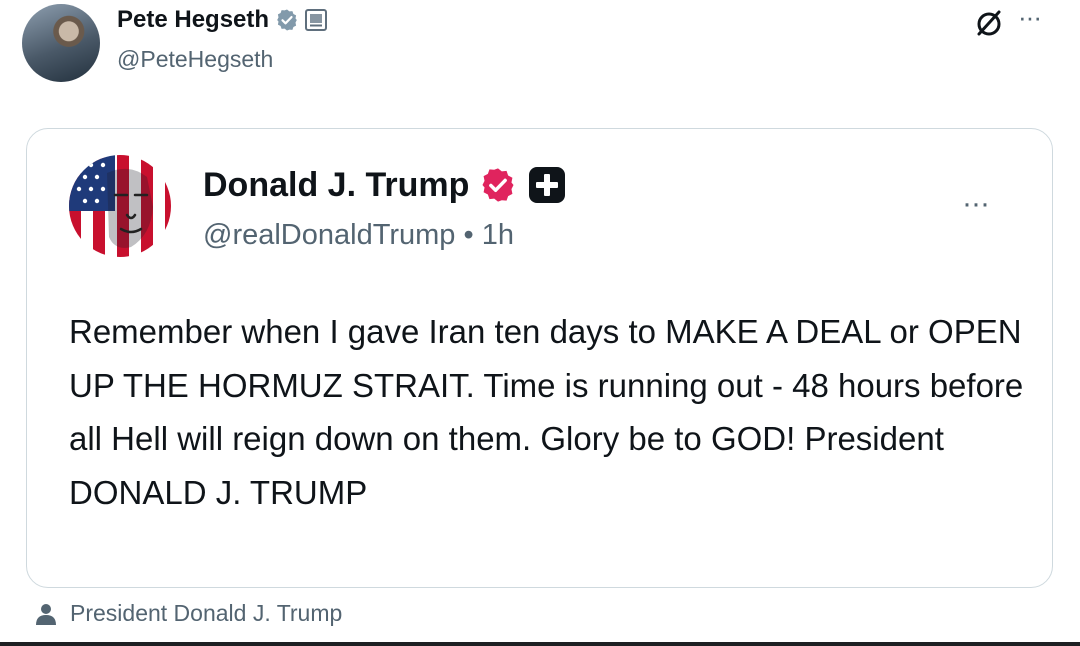 The width and height of the screenshot is (1080, 646). I want to click on quoted-more-button: ···, so click(976, 204).